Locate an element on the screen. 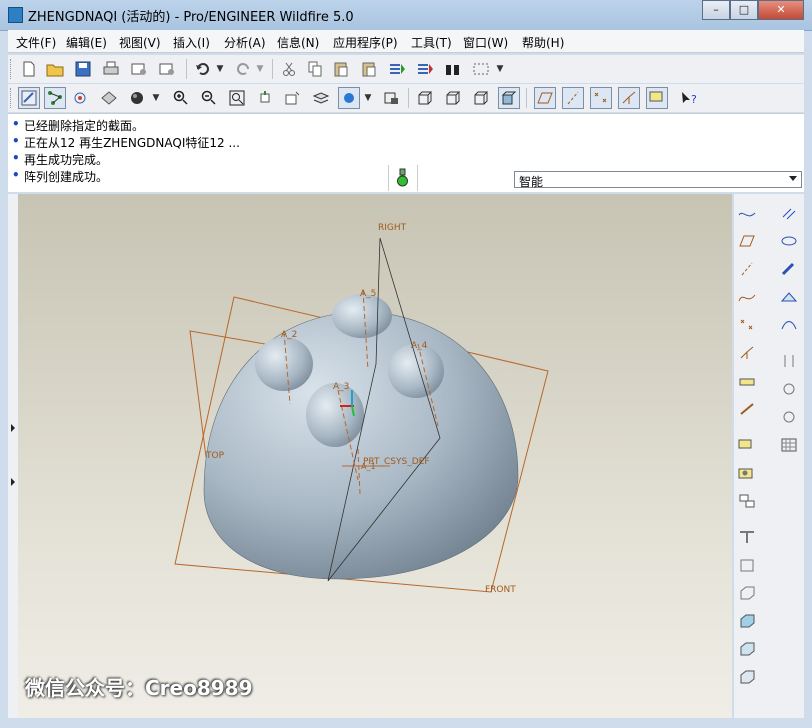 The height and width of the screenshot is (728, 812). regen-manager-icon is located at coordinates (425, 69).